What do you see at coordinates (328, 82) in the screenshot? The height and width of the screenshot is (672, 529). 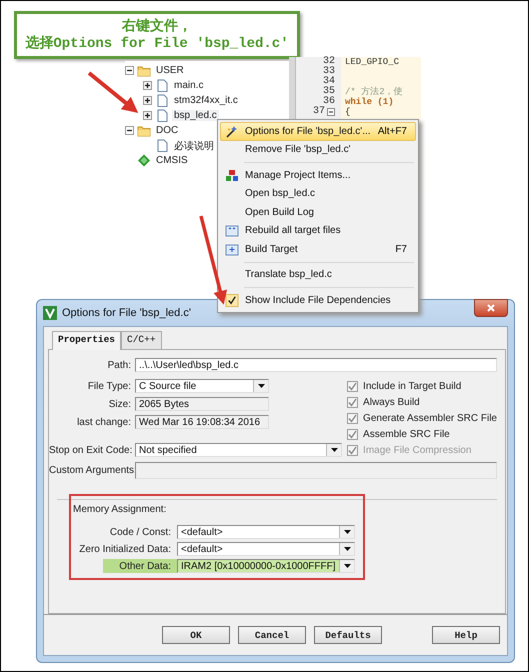 I see `line-number: 34` at bounding box center [328, 82].